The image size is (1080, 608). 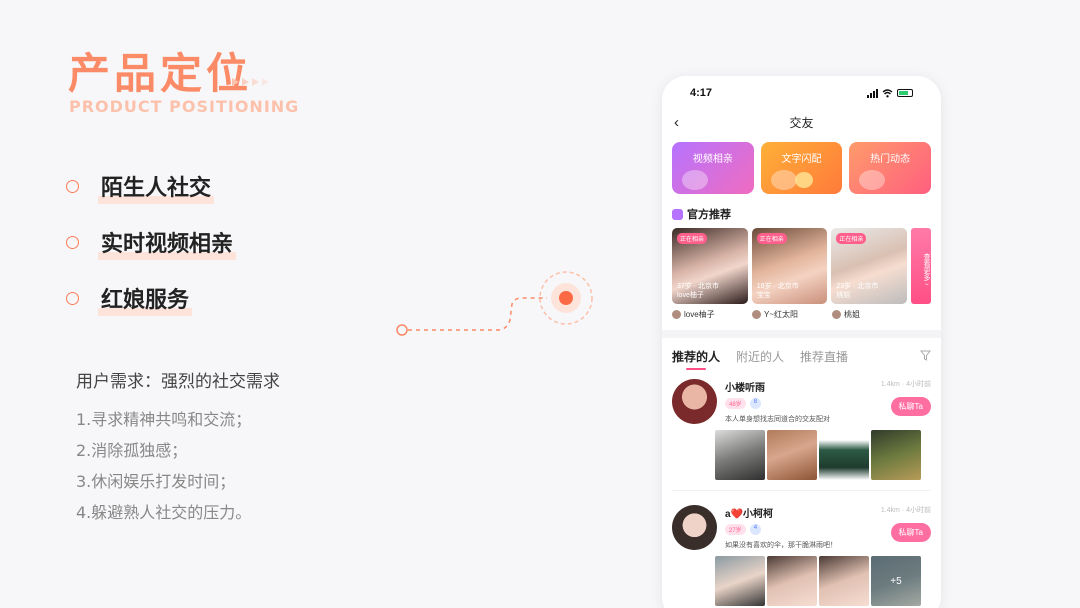 What do you see at coordinates (755, 403) in the screenshot?
I see `level-badge: 8` at bounding box center [755, 403].